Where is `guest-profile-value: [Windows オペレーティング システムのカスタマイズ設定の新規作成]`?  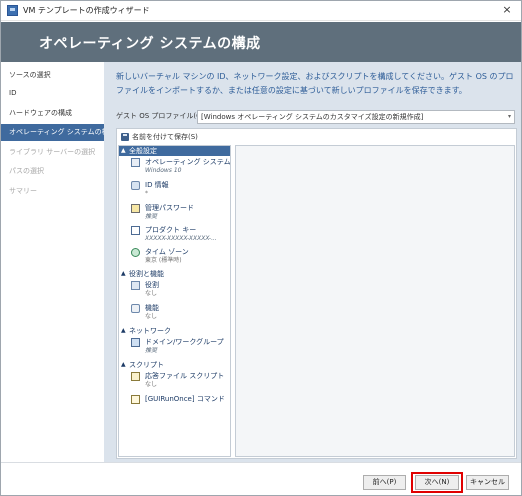 guest-profile-value: [Windows オペレーティング システムのカスタマイズ設定の新規作成] is located at coordinates (312, 117).